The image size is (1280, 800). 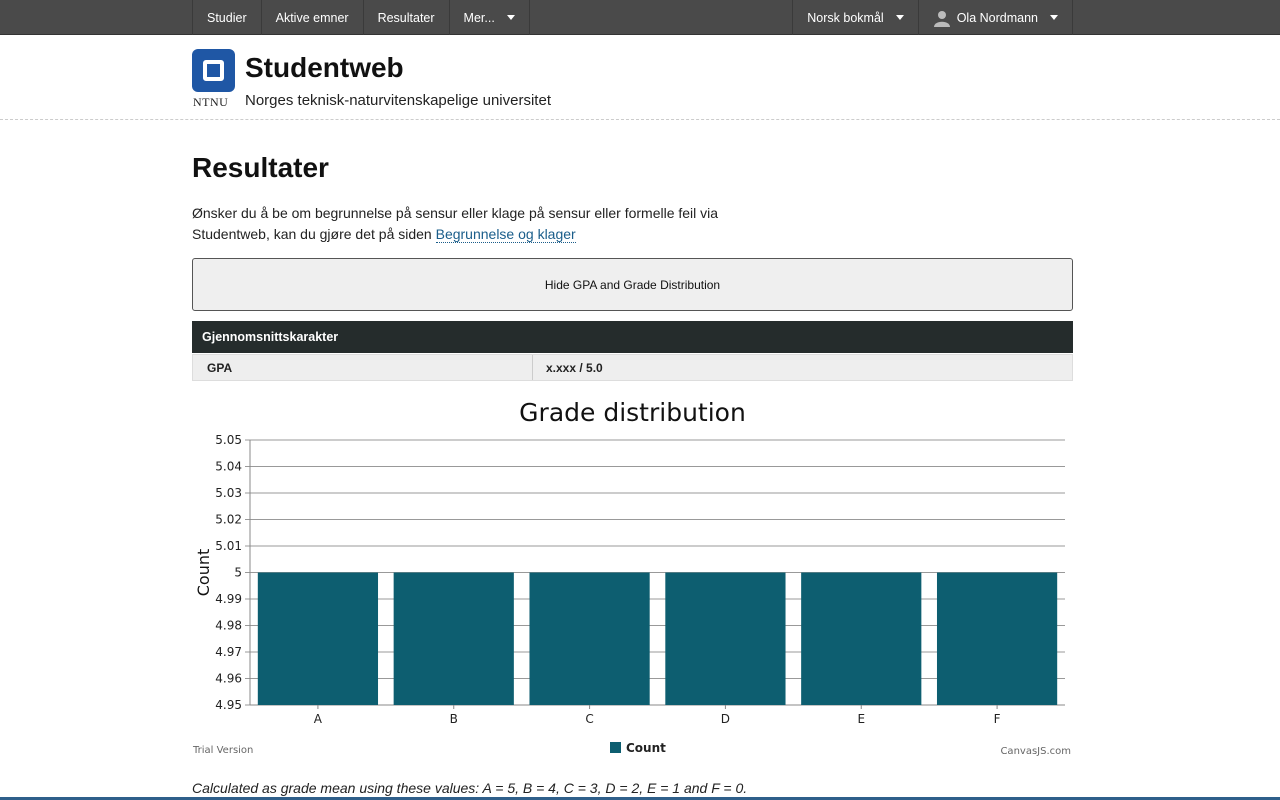 I want to click on legend-swatch, so click(x=615, y=747).